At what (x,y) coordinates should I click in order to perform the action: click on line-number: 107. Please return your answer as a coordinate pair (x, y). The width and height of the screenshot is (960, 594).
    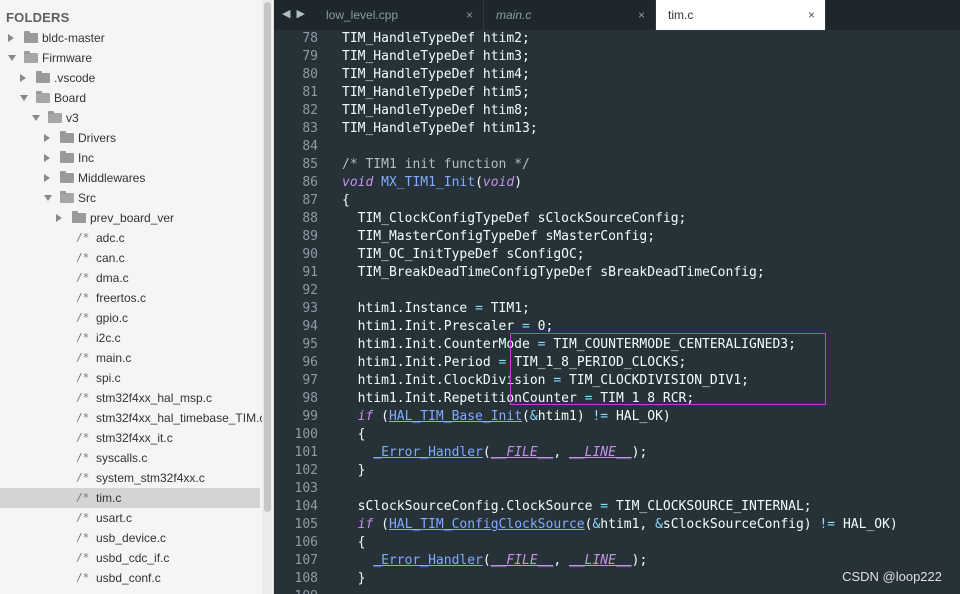
    Looking at the image, I should click on (306, 560).